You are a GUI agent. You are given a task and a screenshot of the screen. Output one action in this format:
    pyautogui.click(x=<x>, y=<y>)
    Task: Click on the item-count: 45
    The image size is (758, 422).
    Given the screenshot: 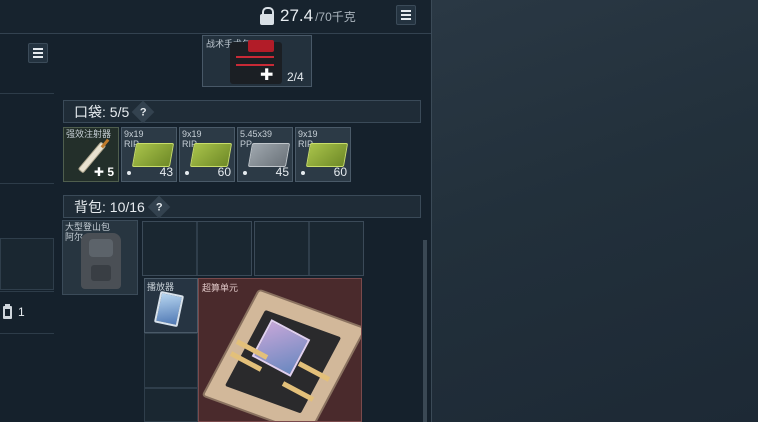 What is the action you would take?
    pyautogui.click(x=282, y=172)
    